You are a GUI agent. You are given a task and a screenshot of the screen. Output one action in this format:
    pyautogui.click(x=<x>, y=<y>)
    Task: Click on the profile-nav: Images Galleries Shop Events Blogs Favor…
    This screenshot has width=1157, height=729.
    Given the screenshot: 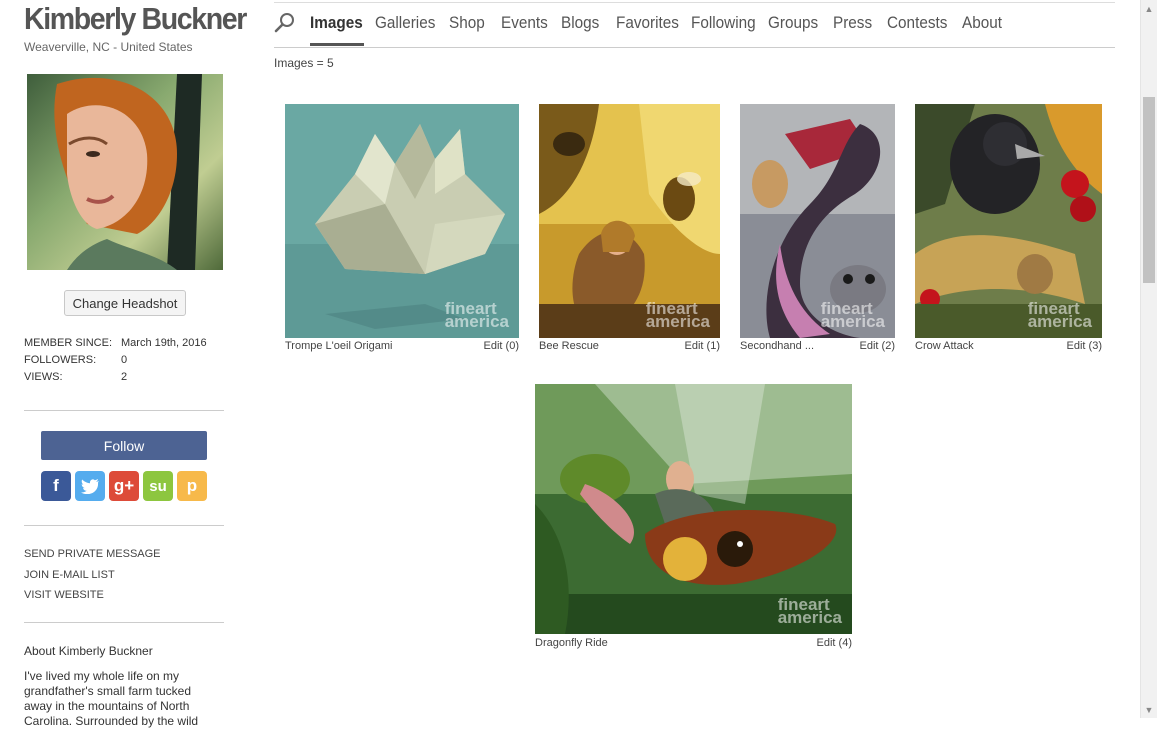 What is the action you would take?
    pyautogui.click(x=694, y=25)
    